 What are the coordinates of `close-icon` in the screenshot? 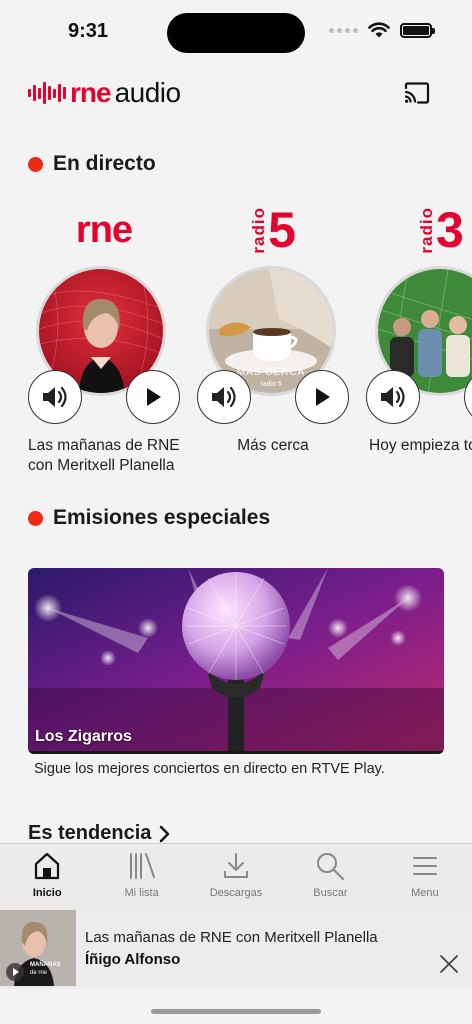 It's located at (449, 964).